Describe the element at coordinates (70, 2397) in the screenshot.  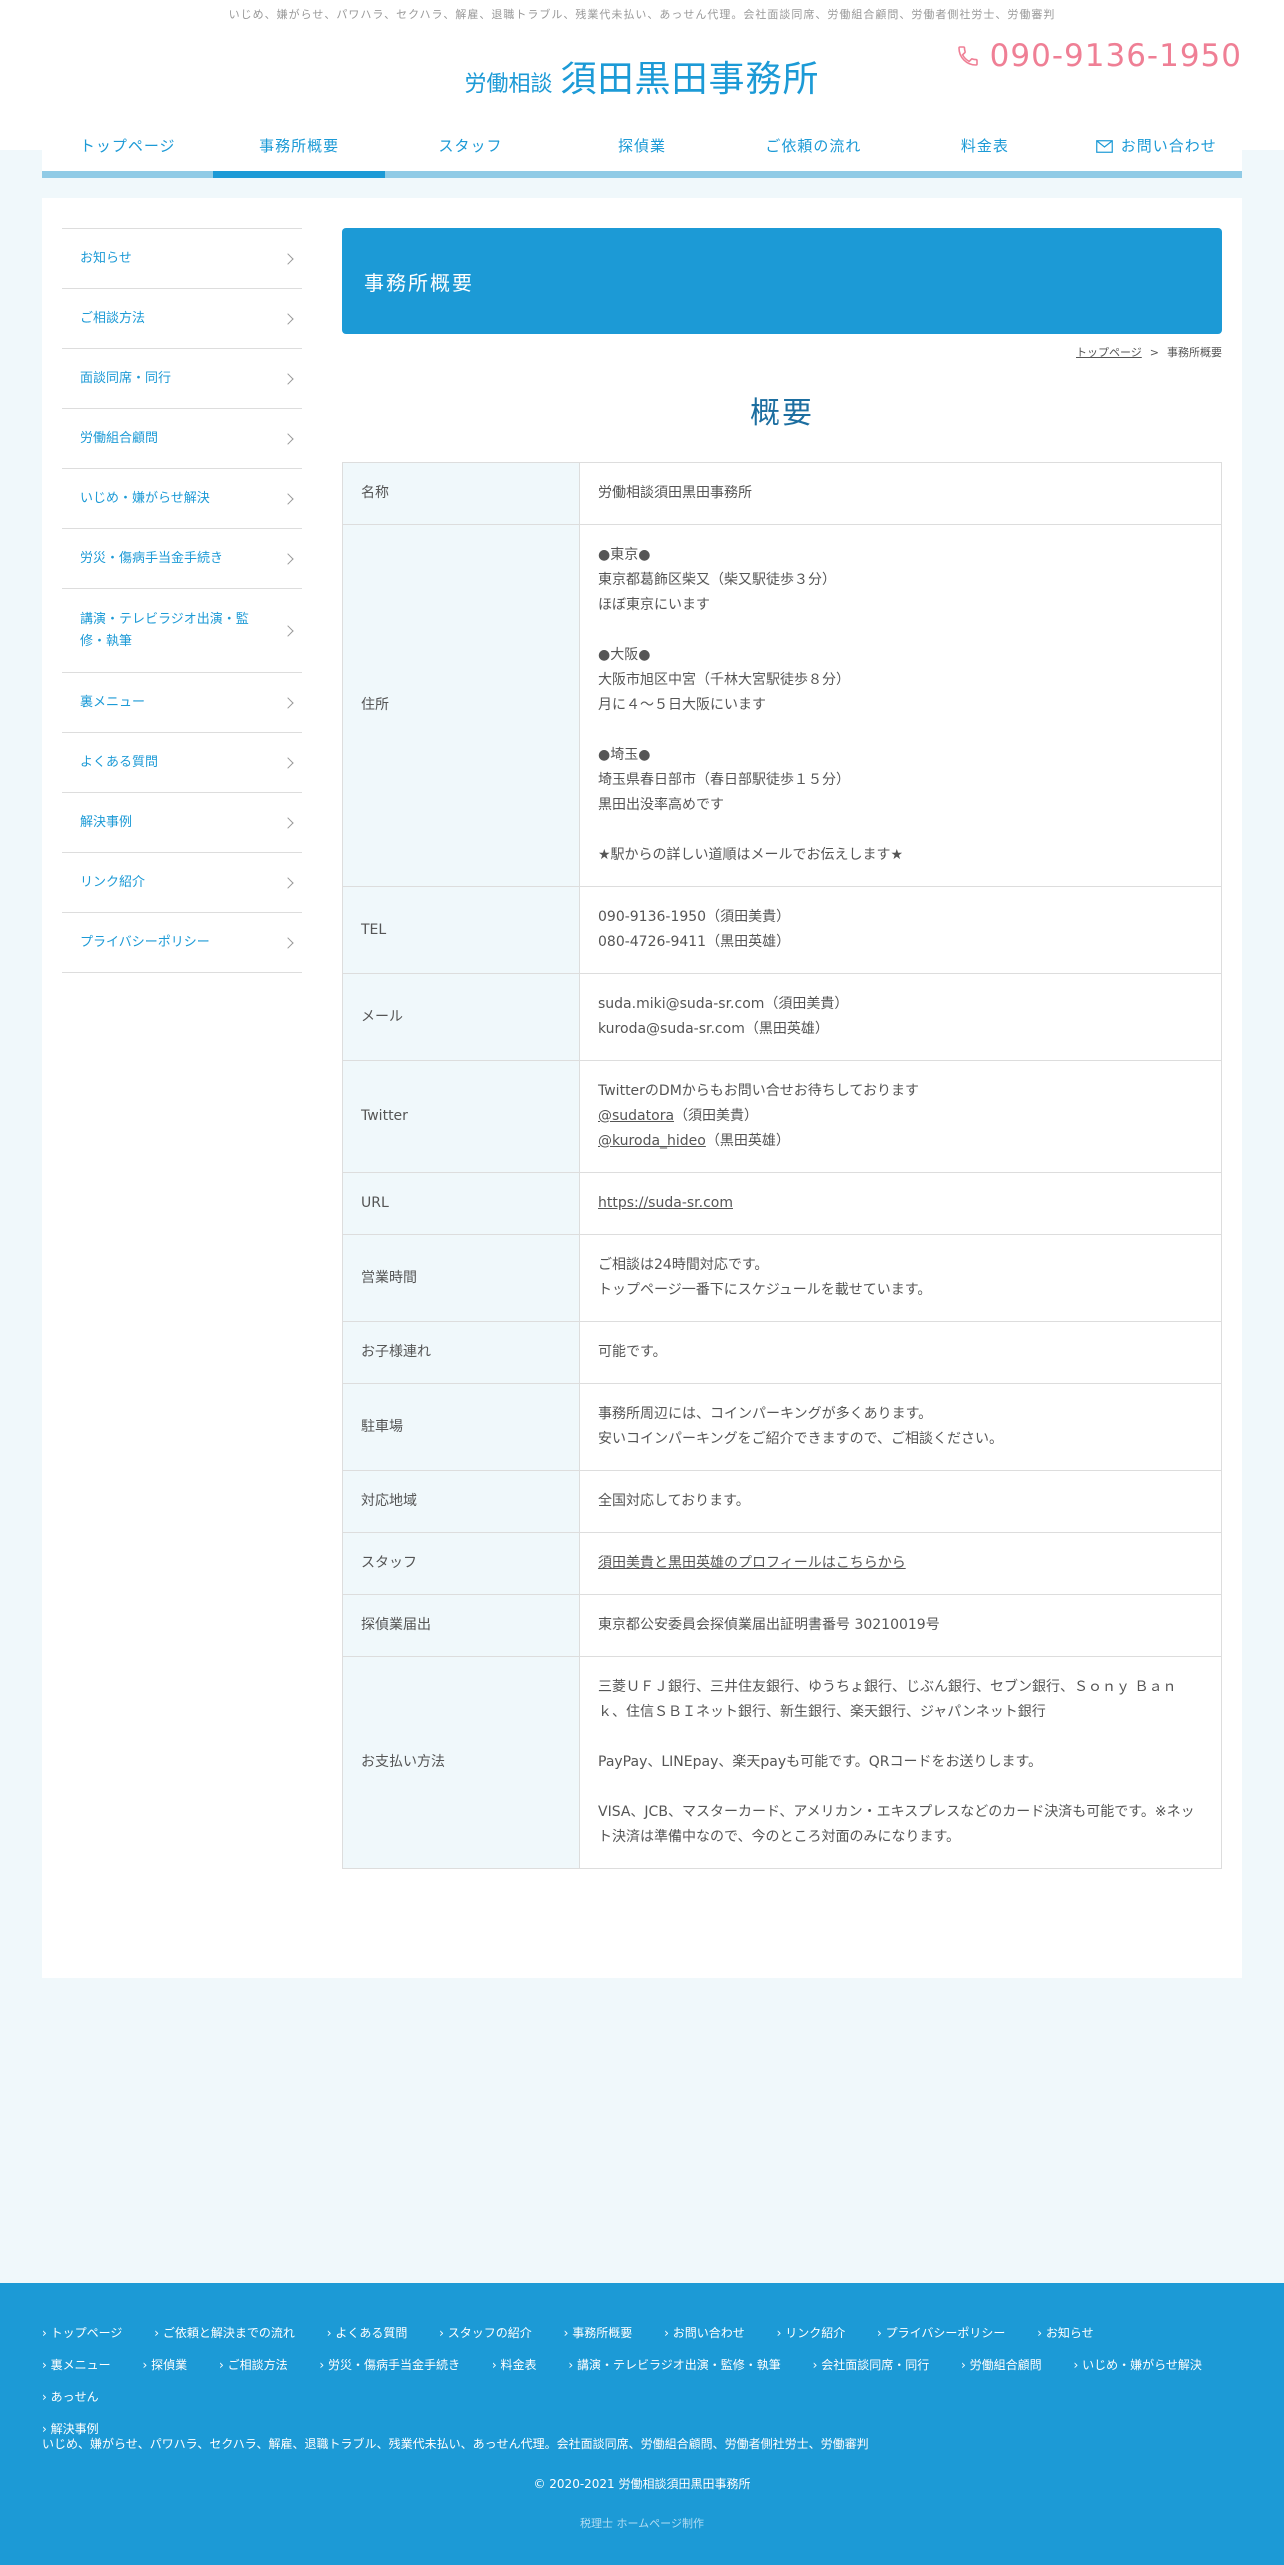
I see `footer-link: あっせん` at that location.